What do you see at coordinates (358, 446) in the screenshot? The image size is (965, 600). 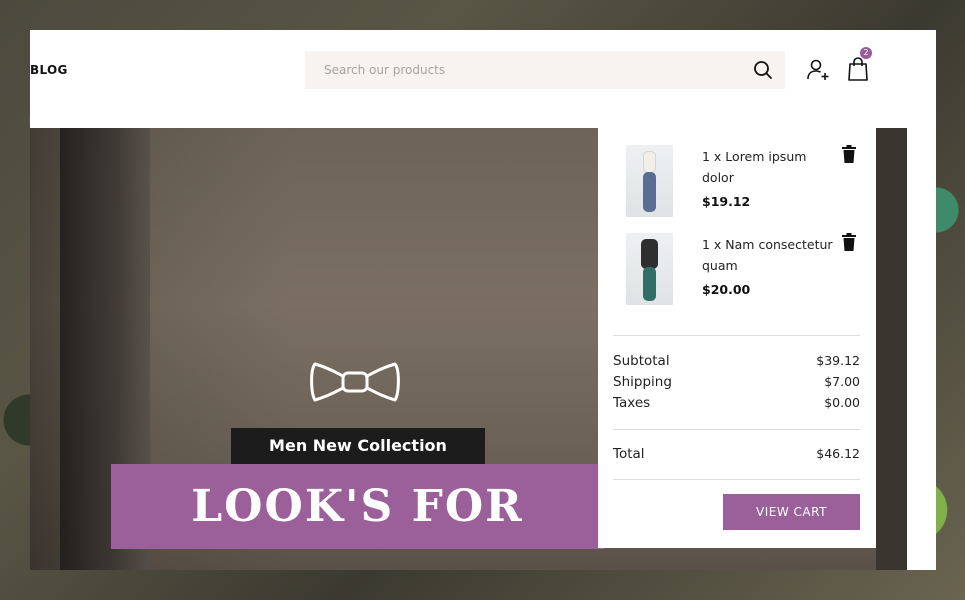 I see `collection-label: Men New Collection` at bounding box center [358, 446].